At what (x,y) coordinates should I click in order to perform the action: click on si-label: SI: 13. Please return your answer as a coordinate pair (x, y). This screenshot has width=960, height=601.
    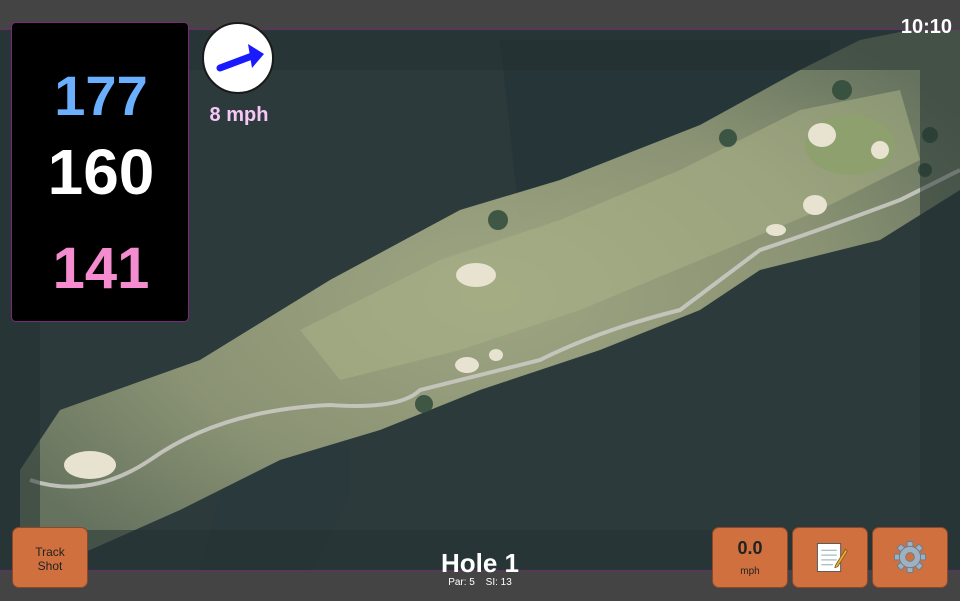
    Looking at the image, I should click on (498, 582).